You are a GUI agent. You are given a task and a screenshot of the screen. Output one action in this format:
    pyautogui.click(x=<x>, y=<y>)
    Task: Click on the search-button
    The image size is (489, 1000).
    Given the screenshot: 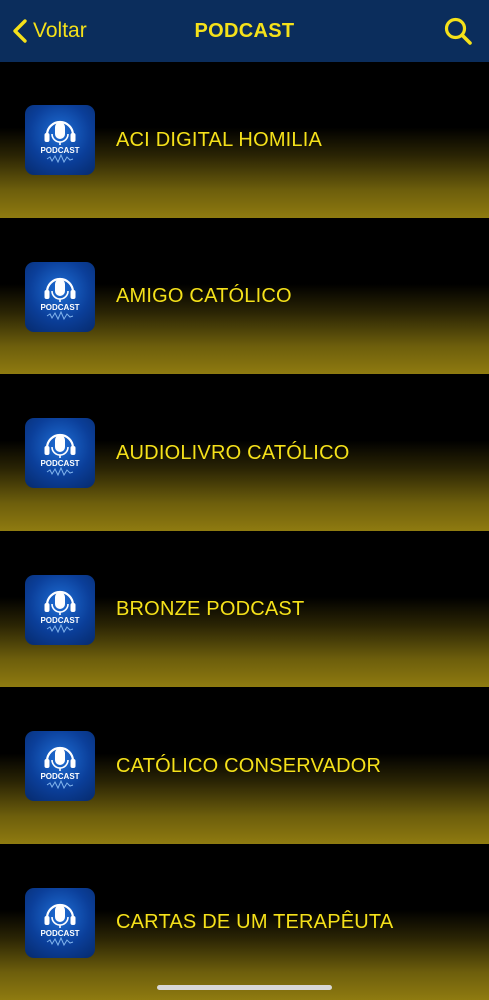 What is the action you would take?
    pyautogui.click(x=458, y=31)
    